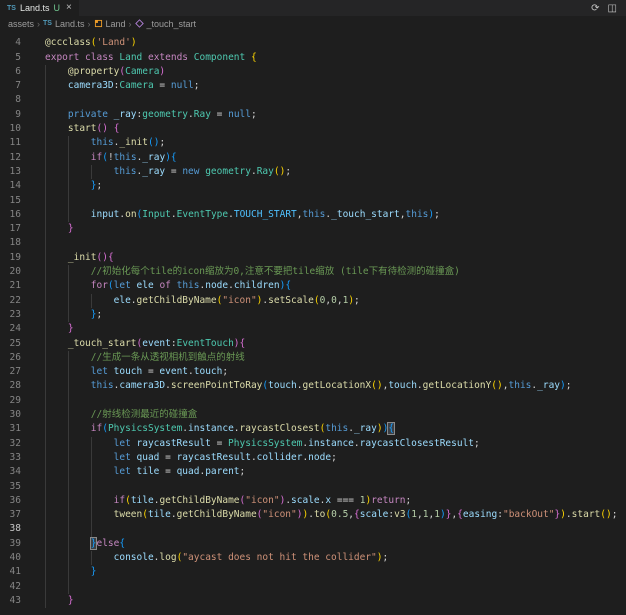 The image size is (626, 615). What do you see at coordinates (313, 186) in the screenshot?
I see `code-line: 14};` at bounding box center [313, 186].